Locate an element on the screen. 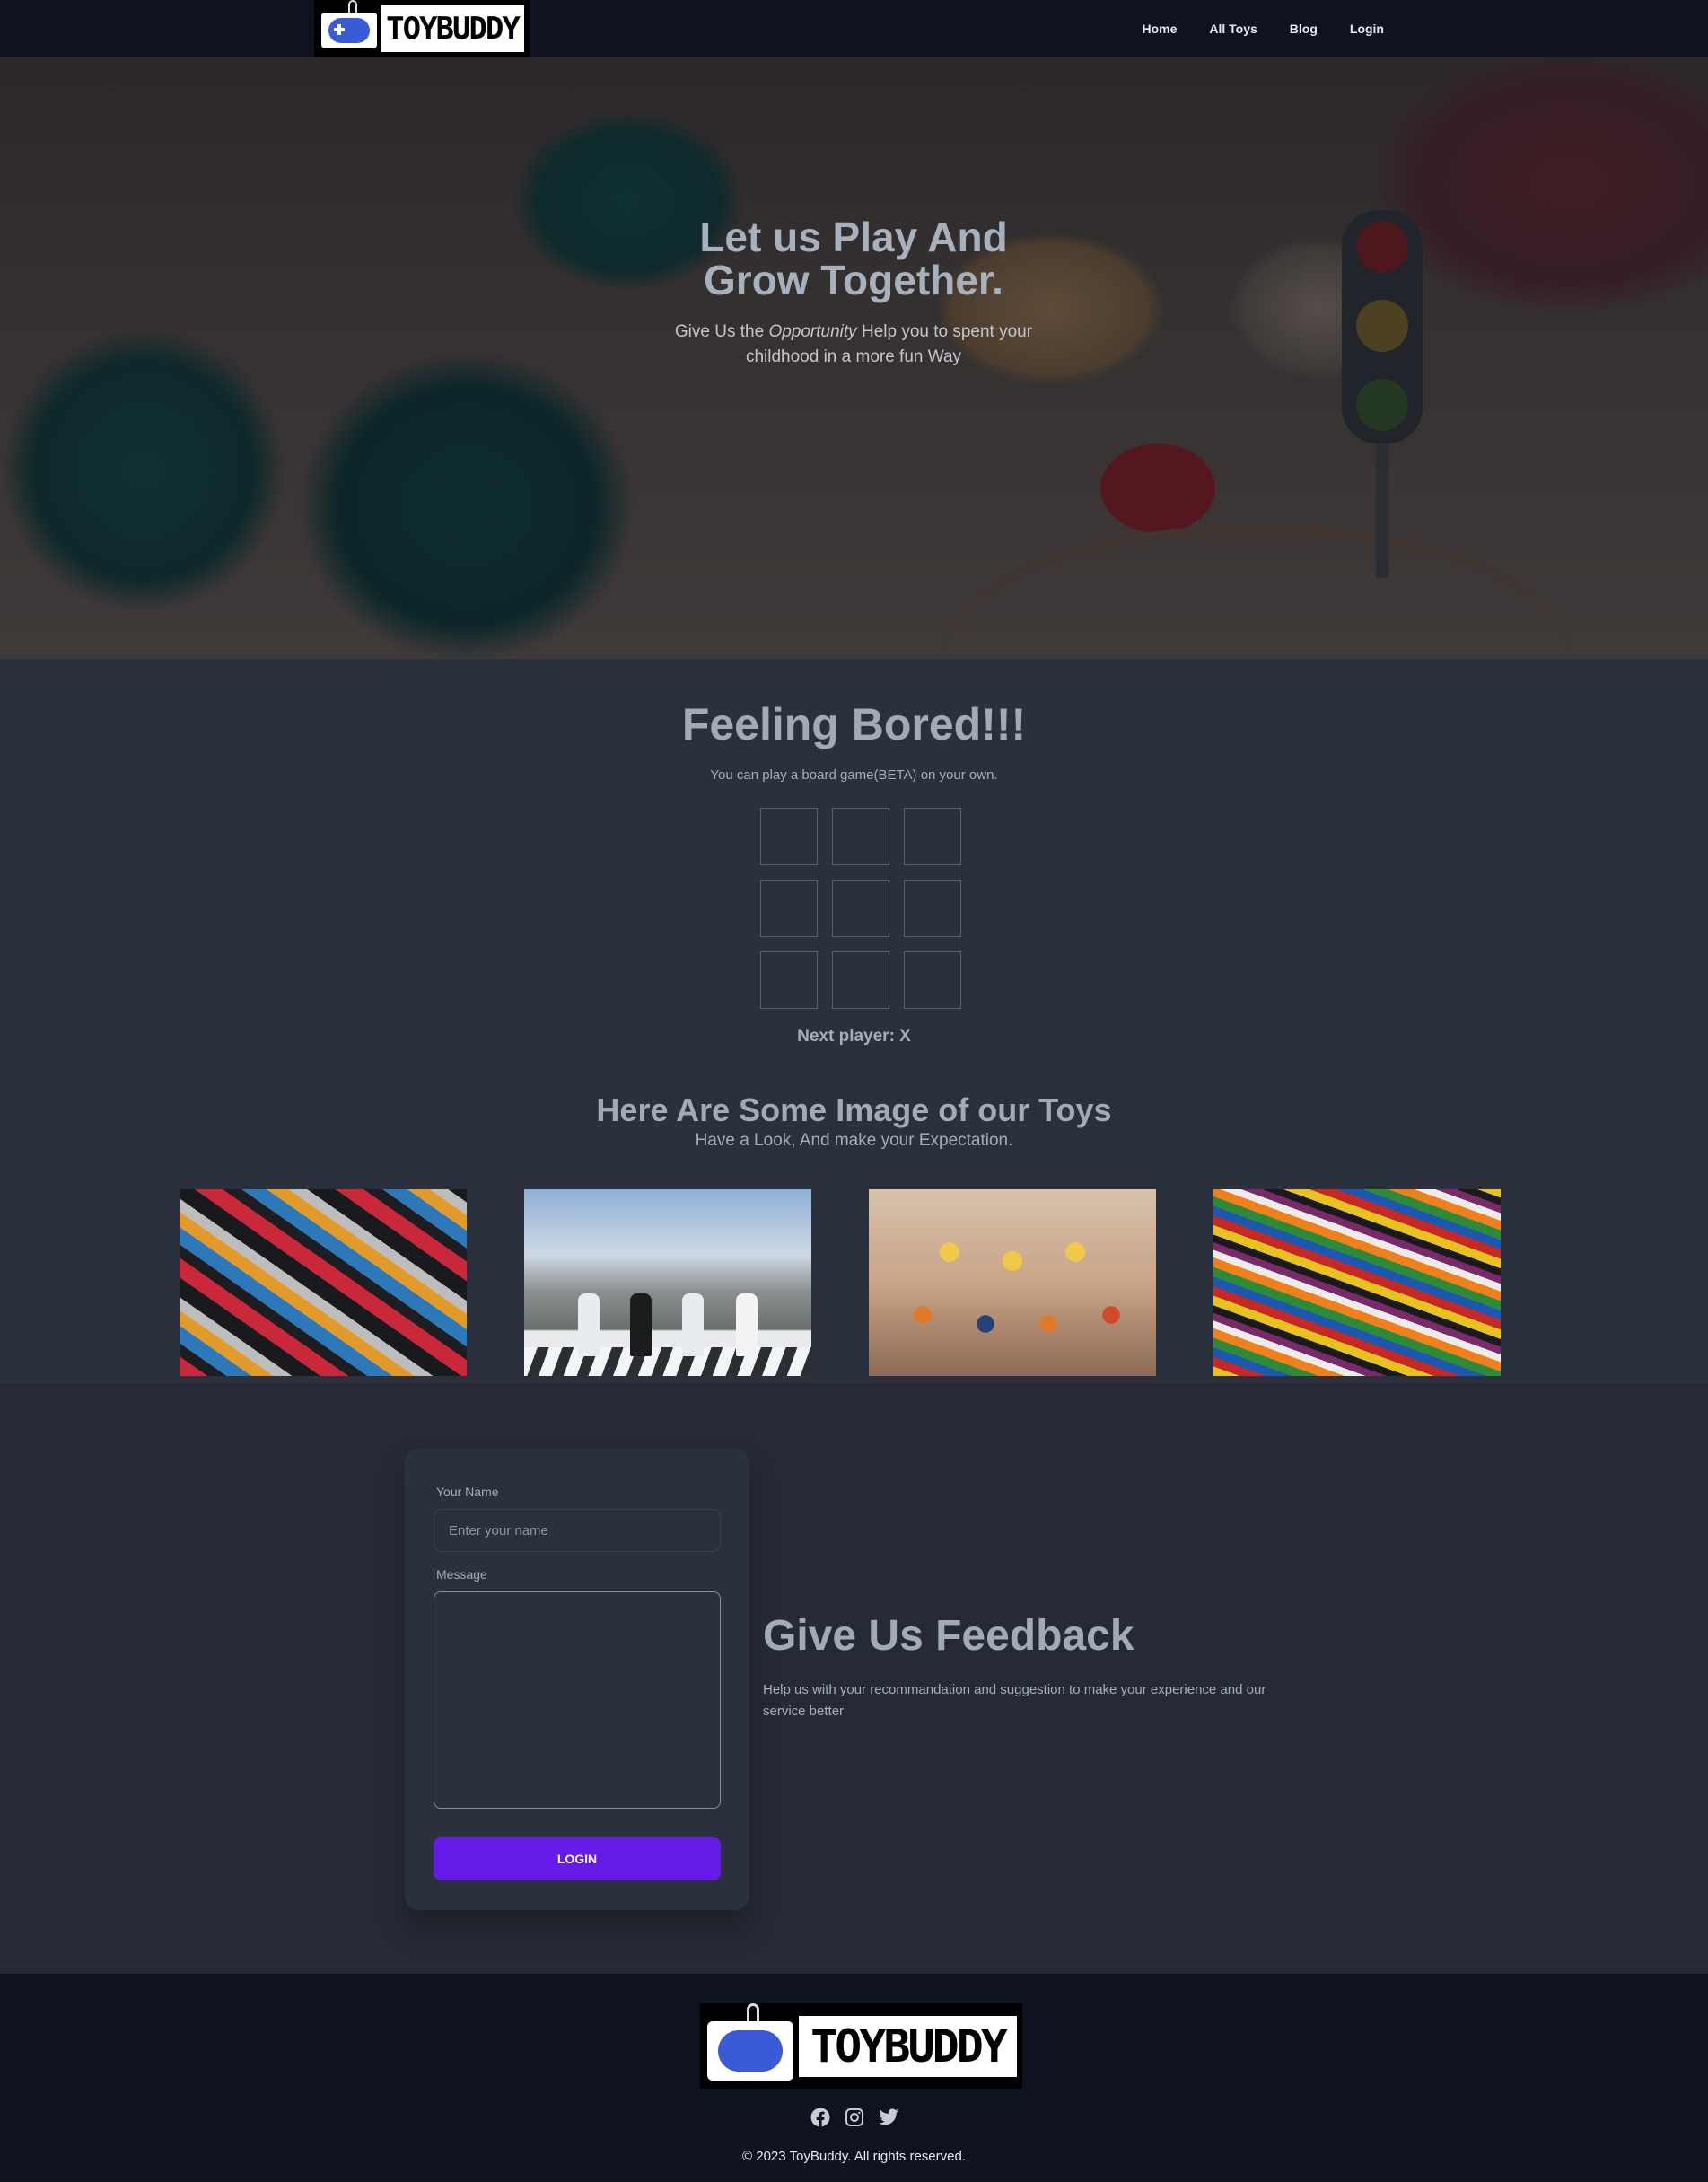 Image resolution: width=1708 pixels, height=2182 pixels. instagram-icon is located at coordinates (854, 2119).